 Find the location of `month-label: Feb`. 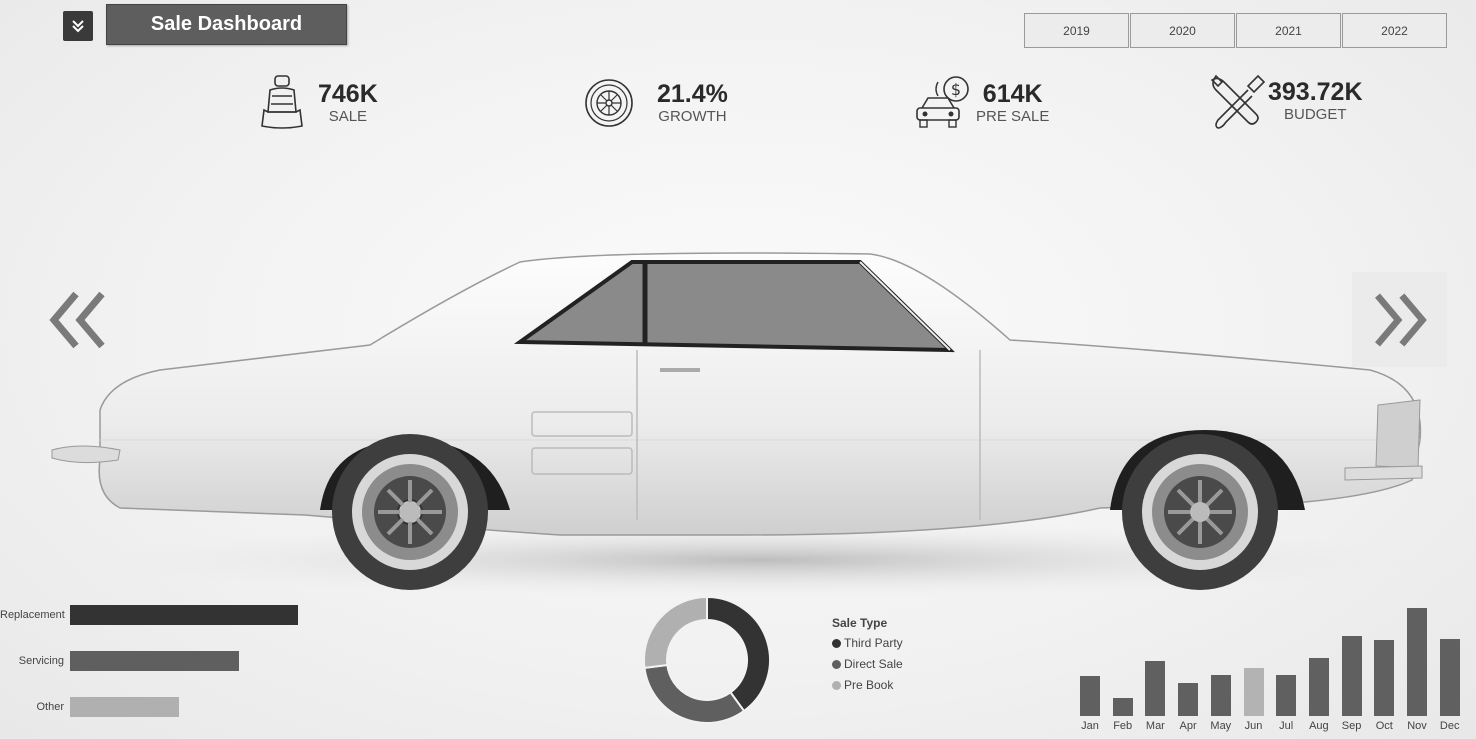

month-label: Feb is located at coordinates (1123, 726).